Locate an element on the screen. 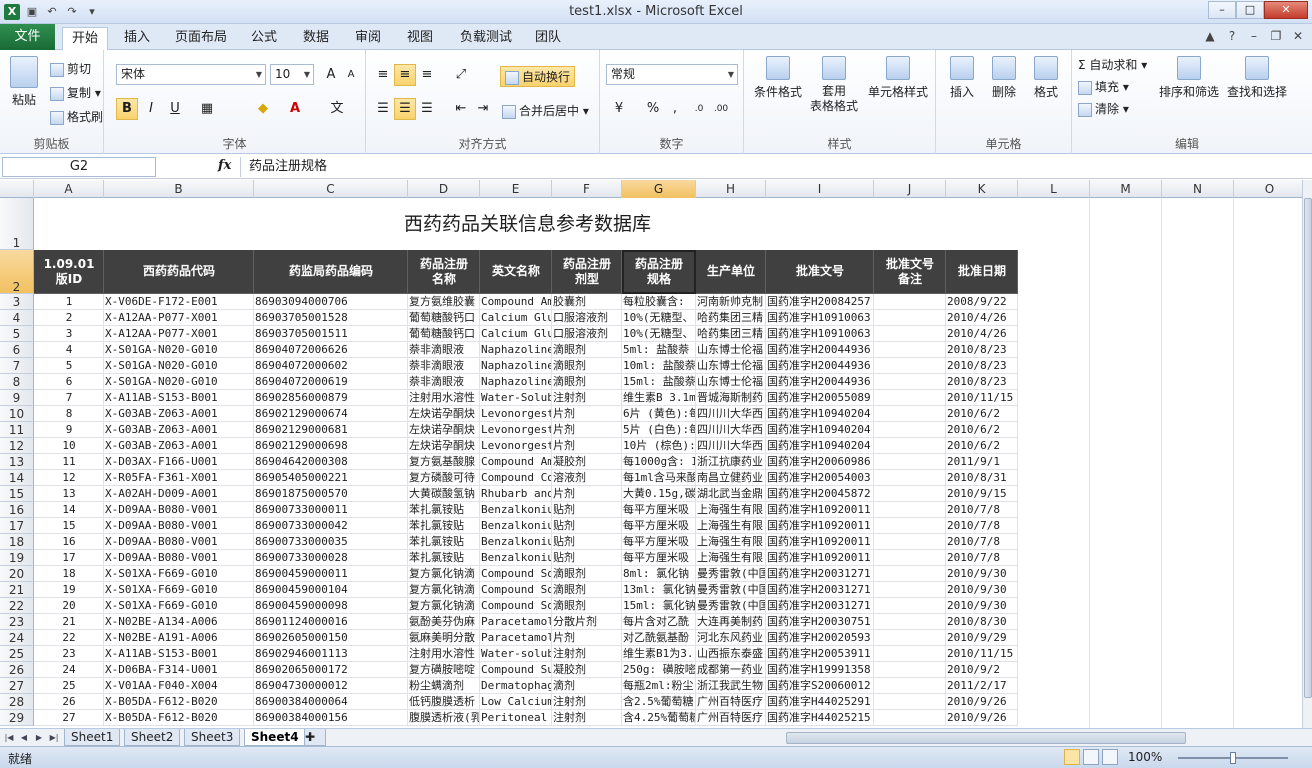 Image resolution: width=1312 pixels, height=768 pixels. shrink-font-button: A is located at coordinates (351, 75).